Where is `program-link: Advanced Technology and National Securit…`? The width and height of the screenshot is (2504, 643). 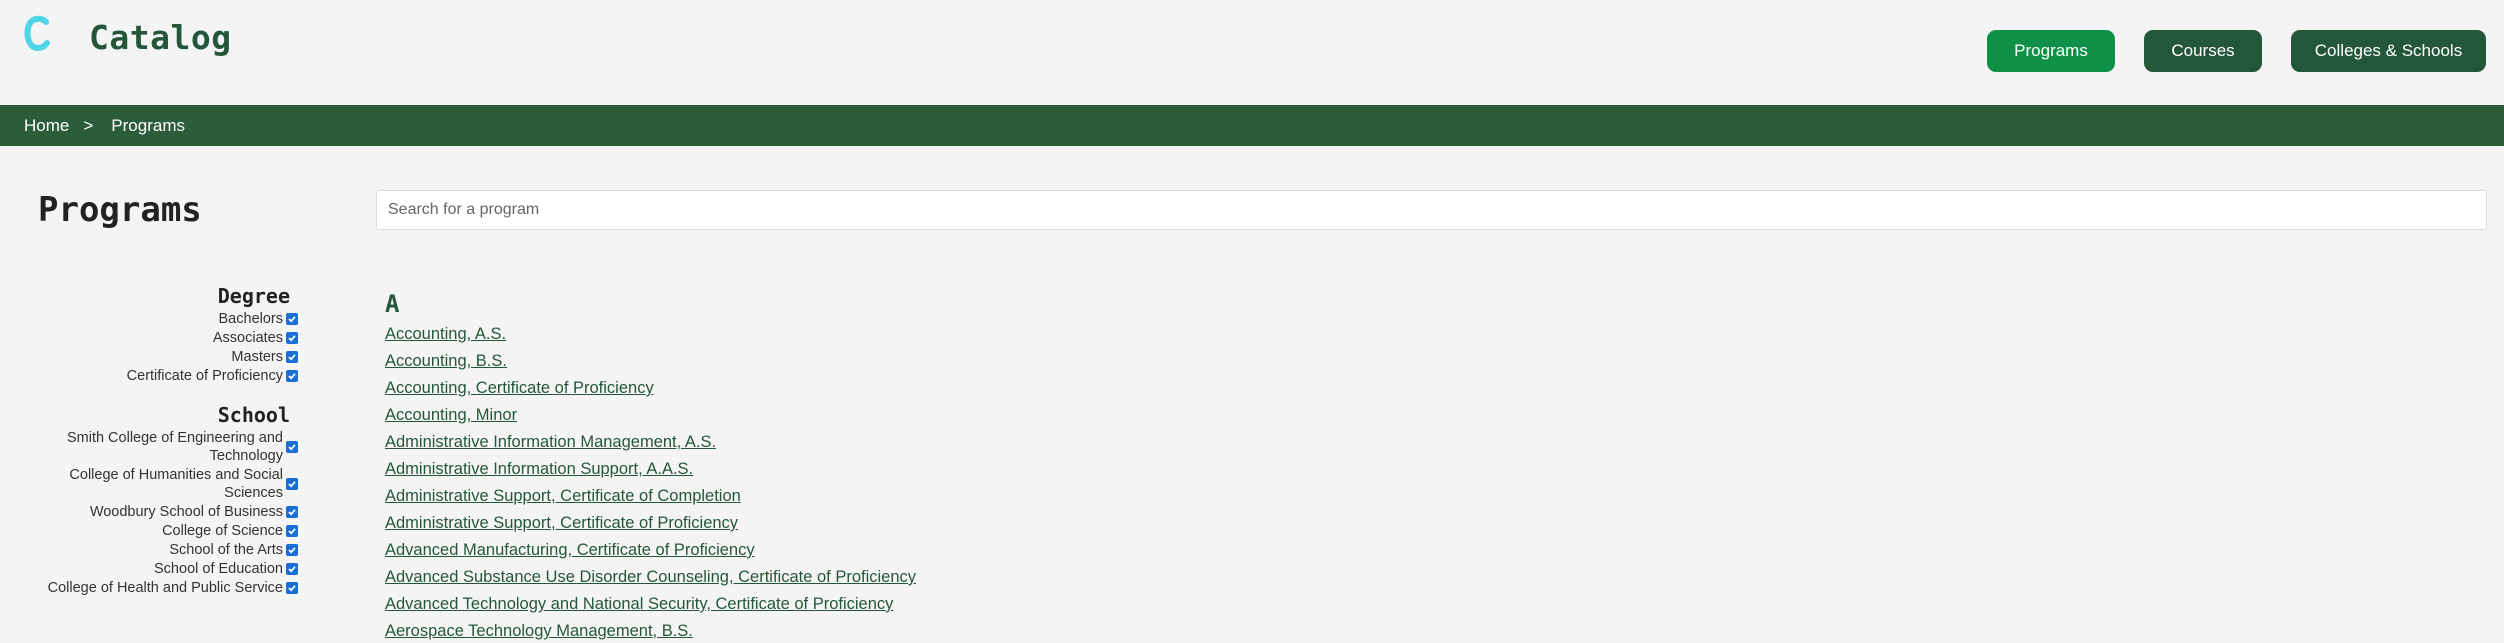
program-link: Advanced Technology and National Securit… is located at coordinates (639, 604).